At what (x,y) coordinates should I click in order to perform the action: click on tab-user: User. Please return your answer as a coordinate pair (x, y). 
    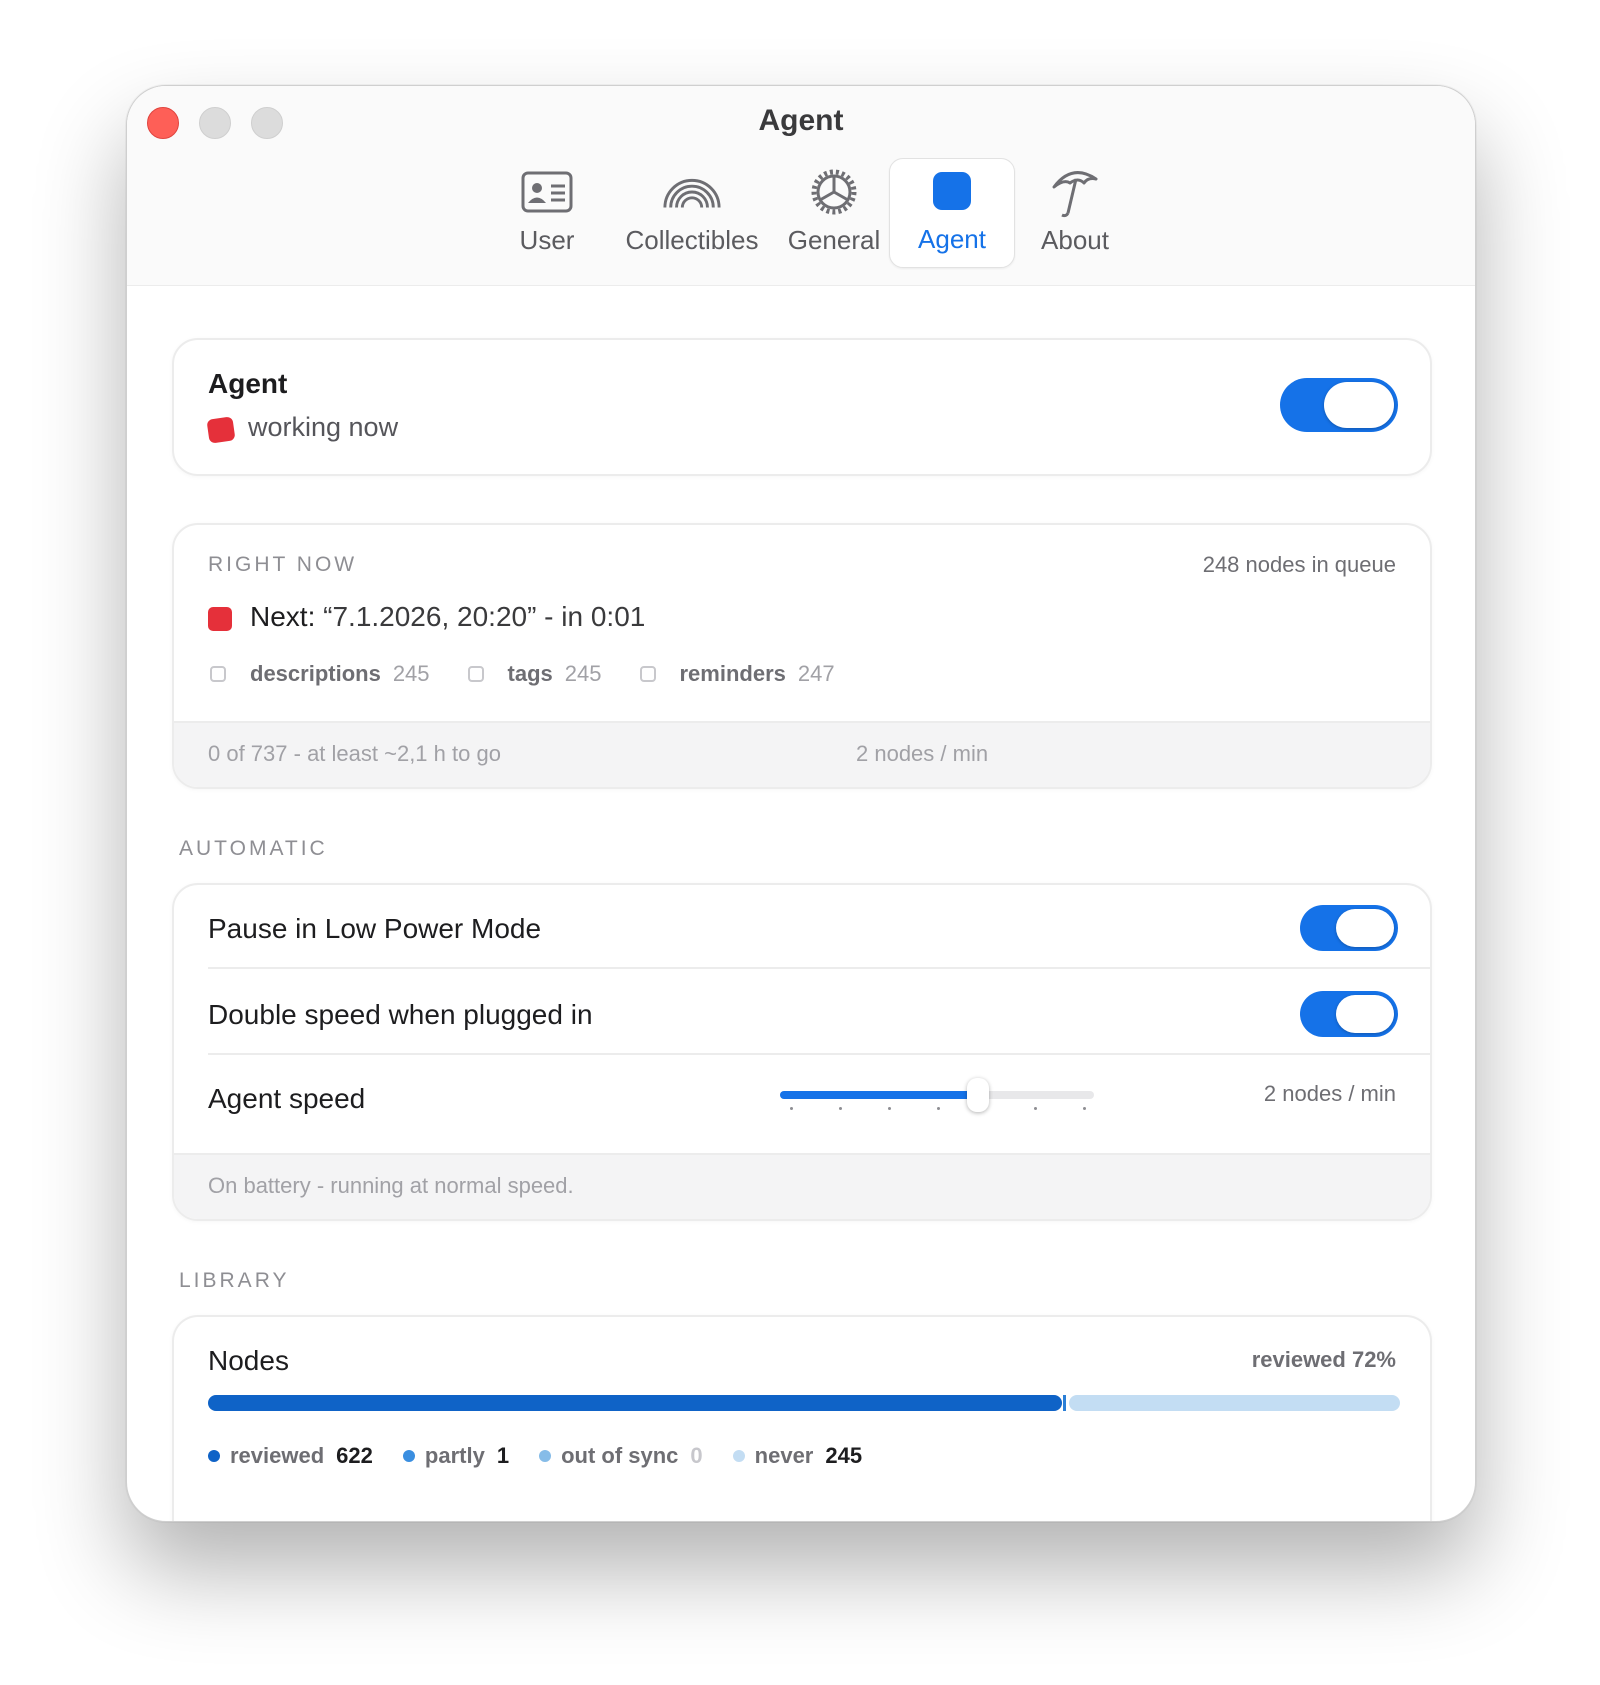
    Looking at the image, I should click on (547, 213).